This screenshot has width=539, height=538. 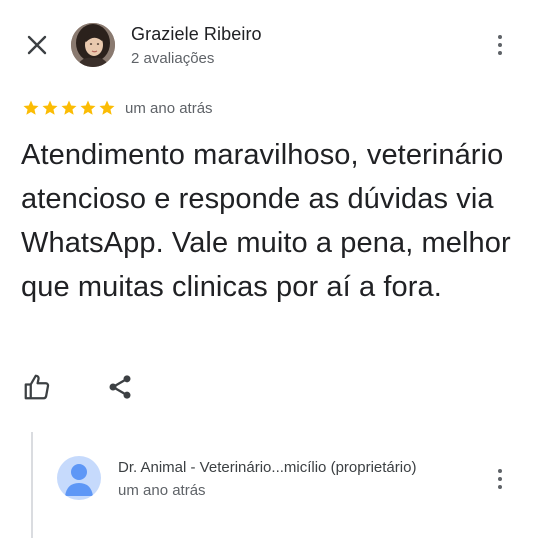 What do you see at coordinates (173, 58) in the screenshot?
I see `author-review-count: 2 avaliações` at bounding box center [173, 58].